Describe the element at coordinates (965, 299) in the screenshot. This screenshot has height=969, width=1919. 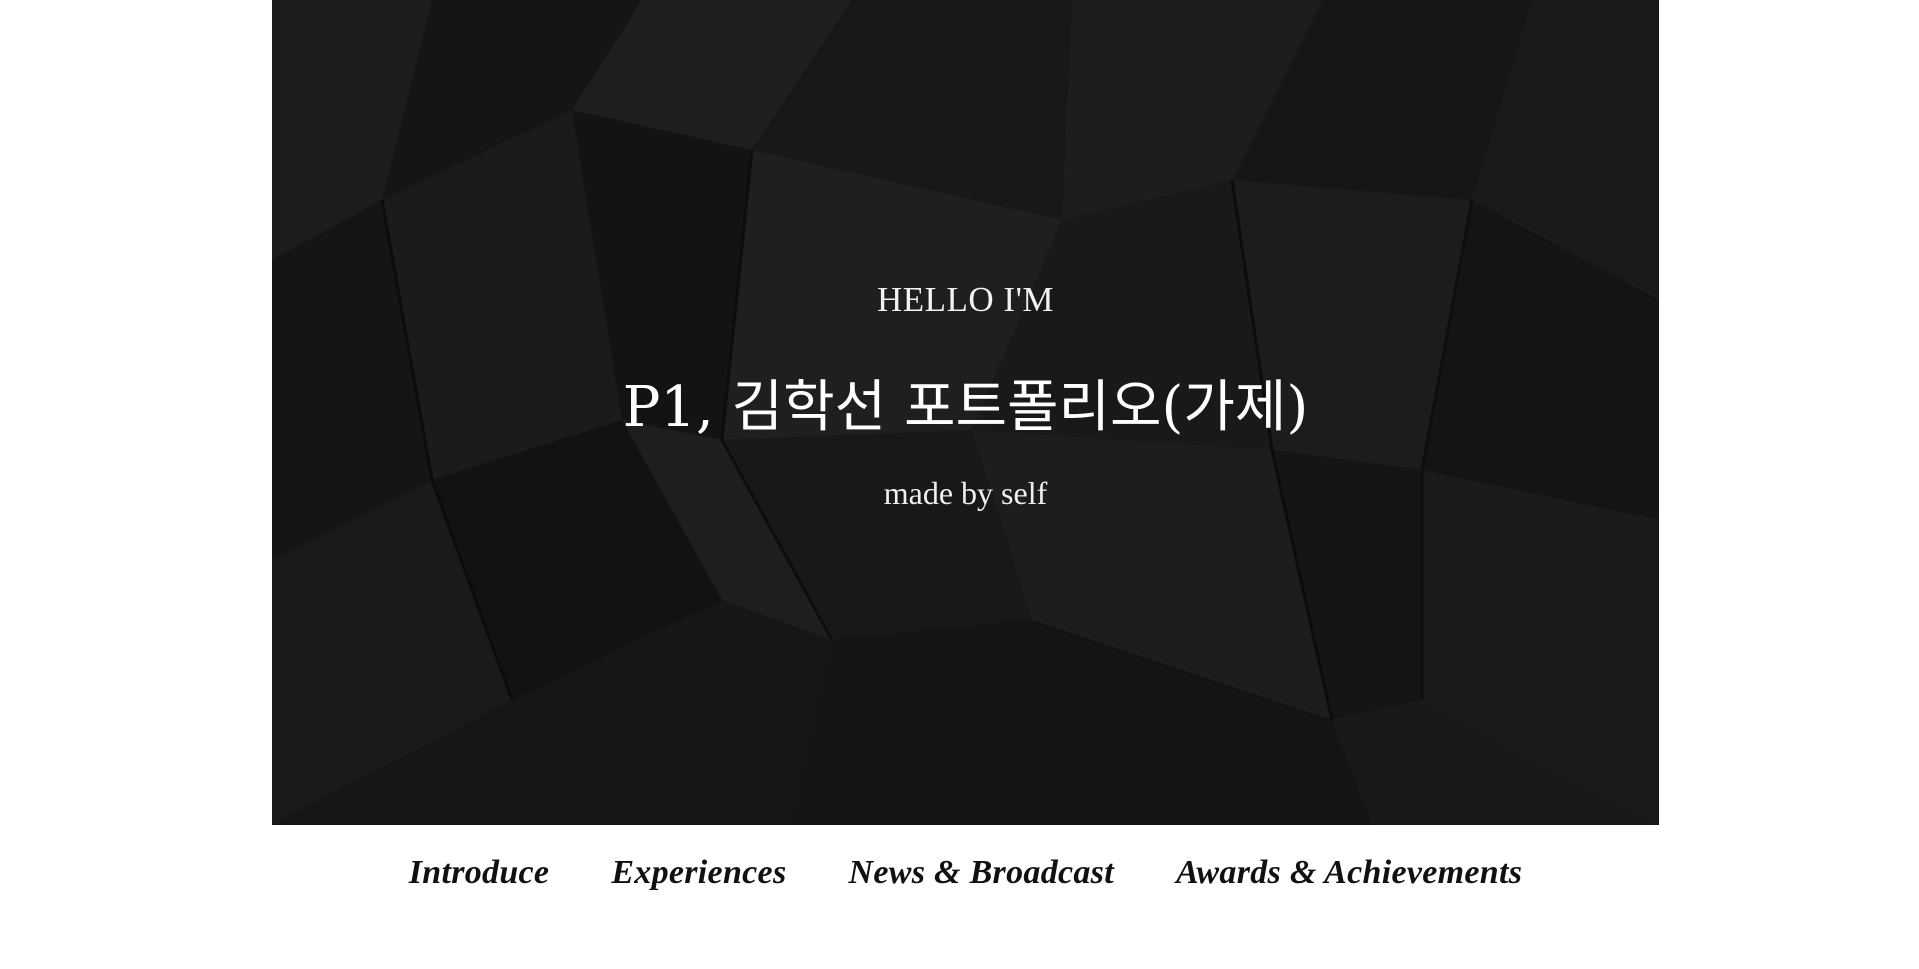
I see `hero-greeting: HELLO I'M` at that location.